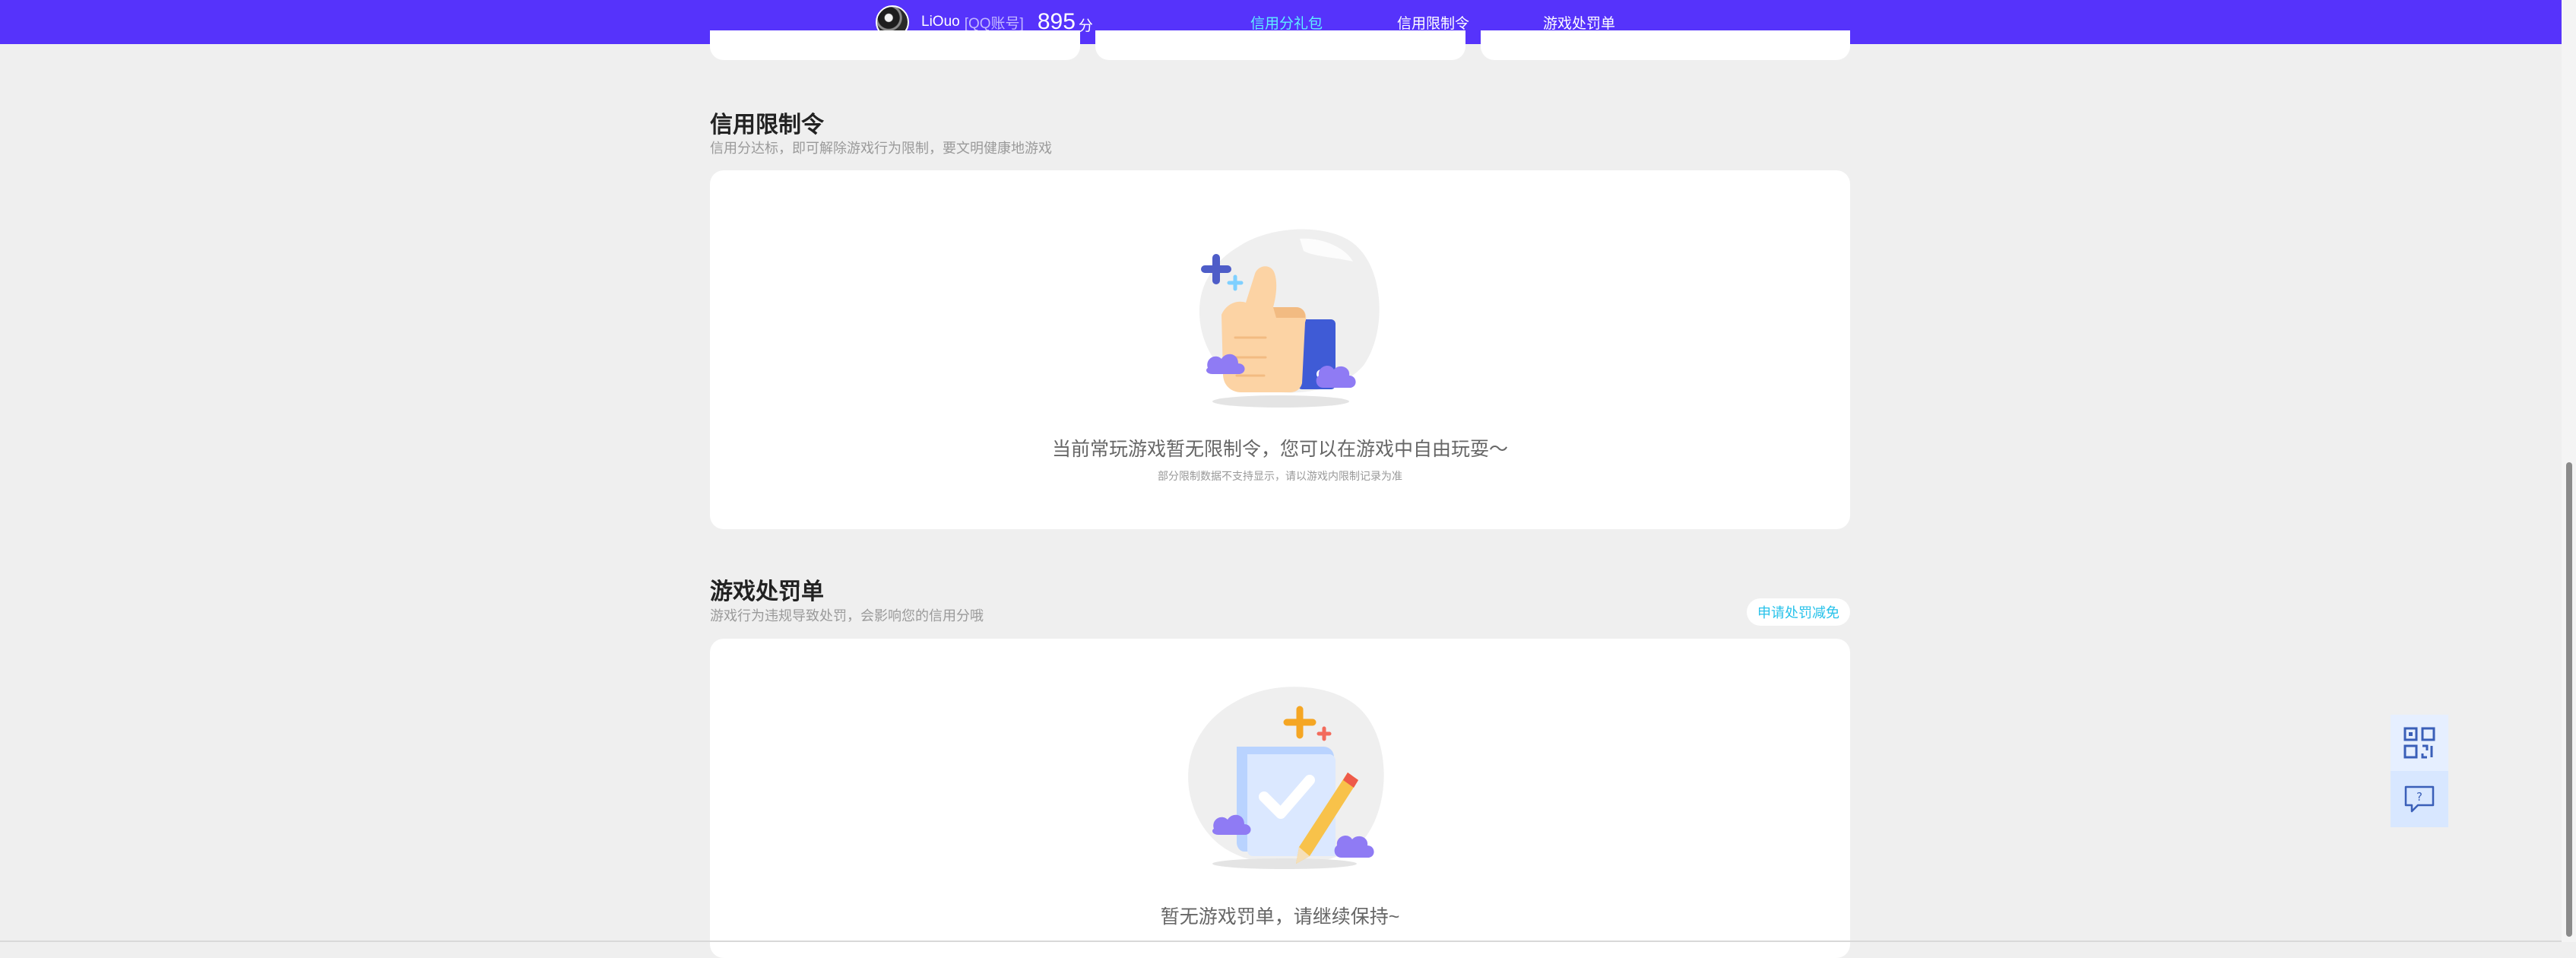  Describe the element at coordinates (847, 615) in the screenshot. I see `penalty-subtitle: 游戏行为违规导致处罚，会影响您的信用分哦` at that location.